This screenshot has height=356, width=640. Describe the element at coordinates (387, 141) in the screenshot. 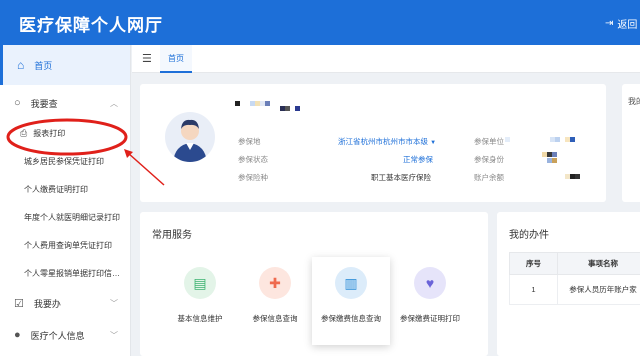

I see `region-value: 浙江省杭州市杭州市市本级 ▼` at that location.